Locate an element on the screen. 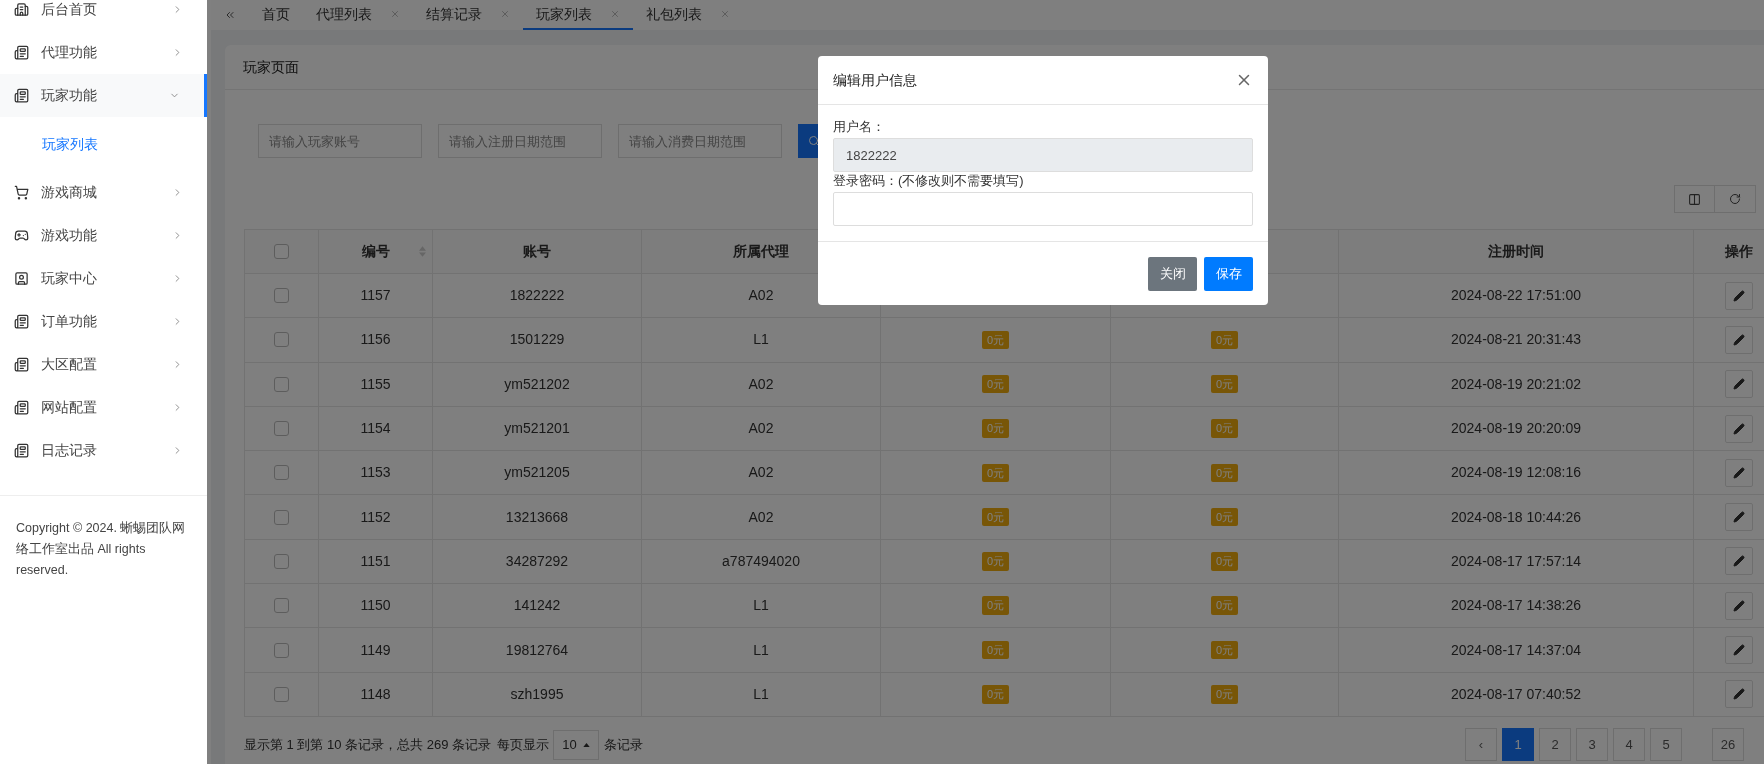 Image resolution: width=1764 pixels, height=764 pixels. table-cell-text: 2024-08-17 14:38:26 is located at coordinates (1516, 606).